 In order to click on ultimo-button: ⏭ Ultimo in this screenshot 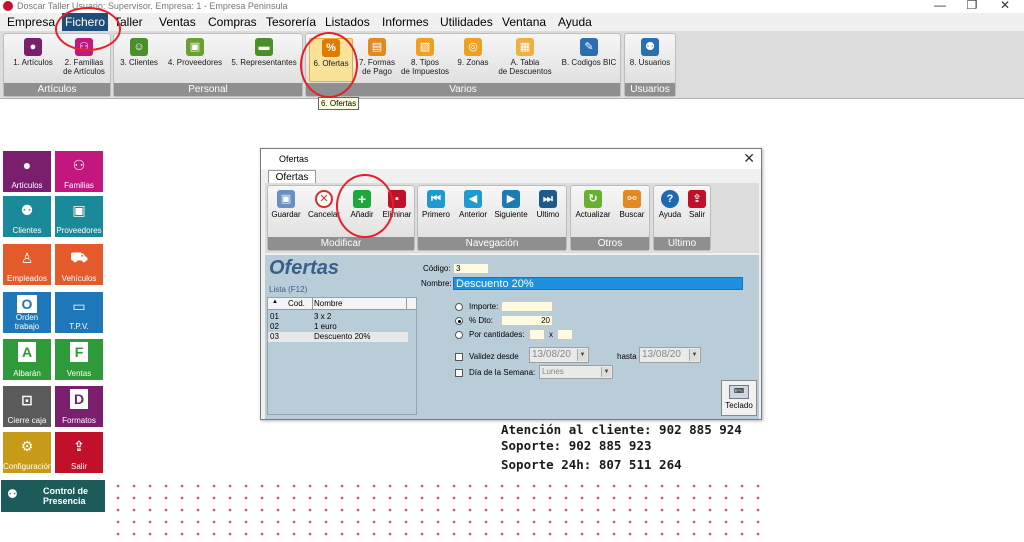, I will do `click(548, 204)`.